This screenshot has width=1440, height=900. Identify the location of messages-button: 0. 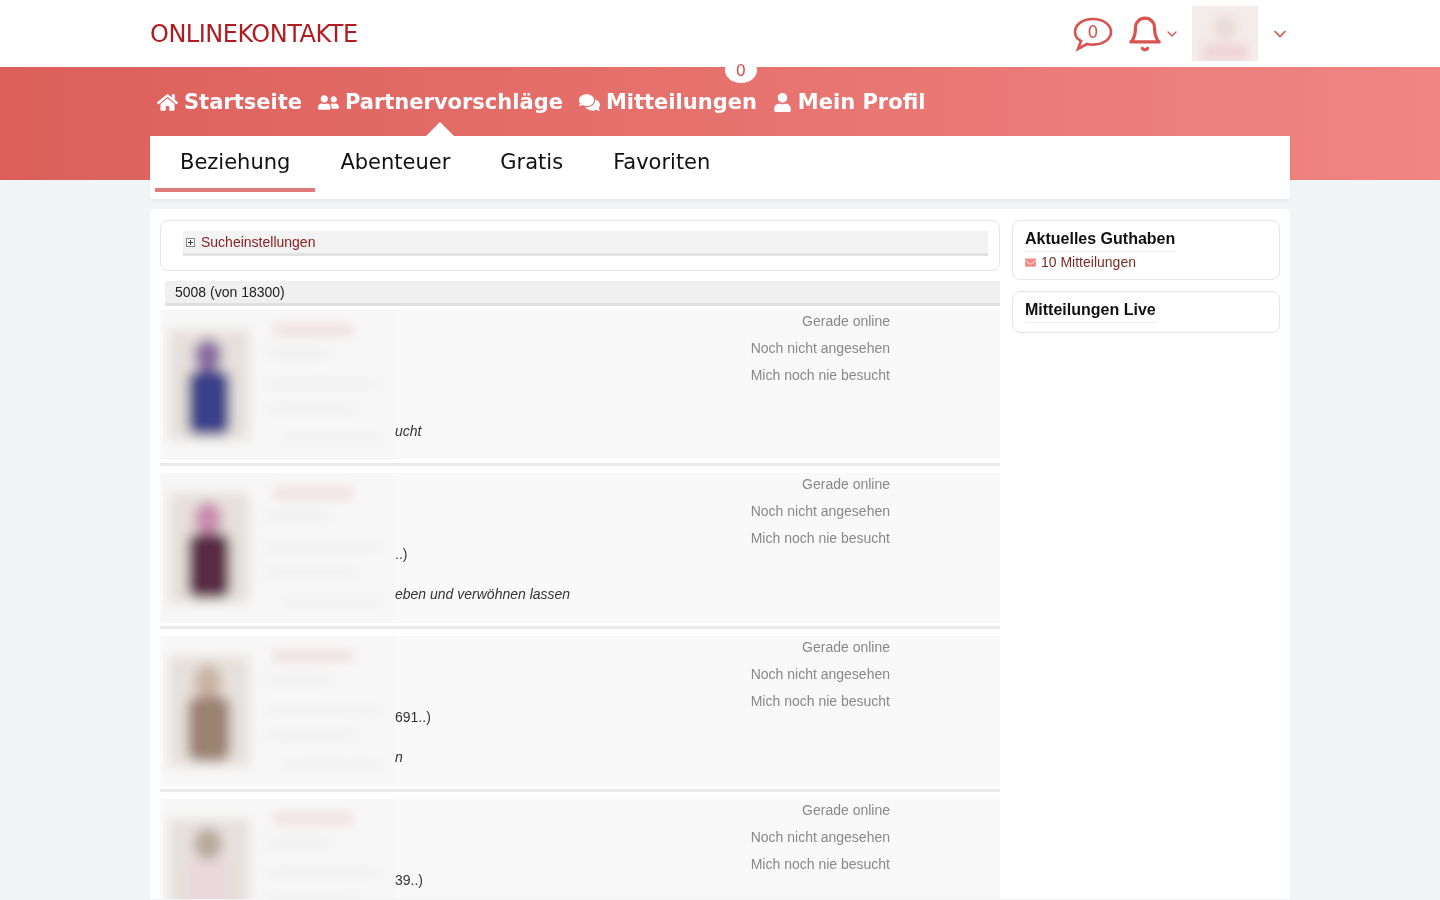
(1093, 33).